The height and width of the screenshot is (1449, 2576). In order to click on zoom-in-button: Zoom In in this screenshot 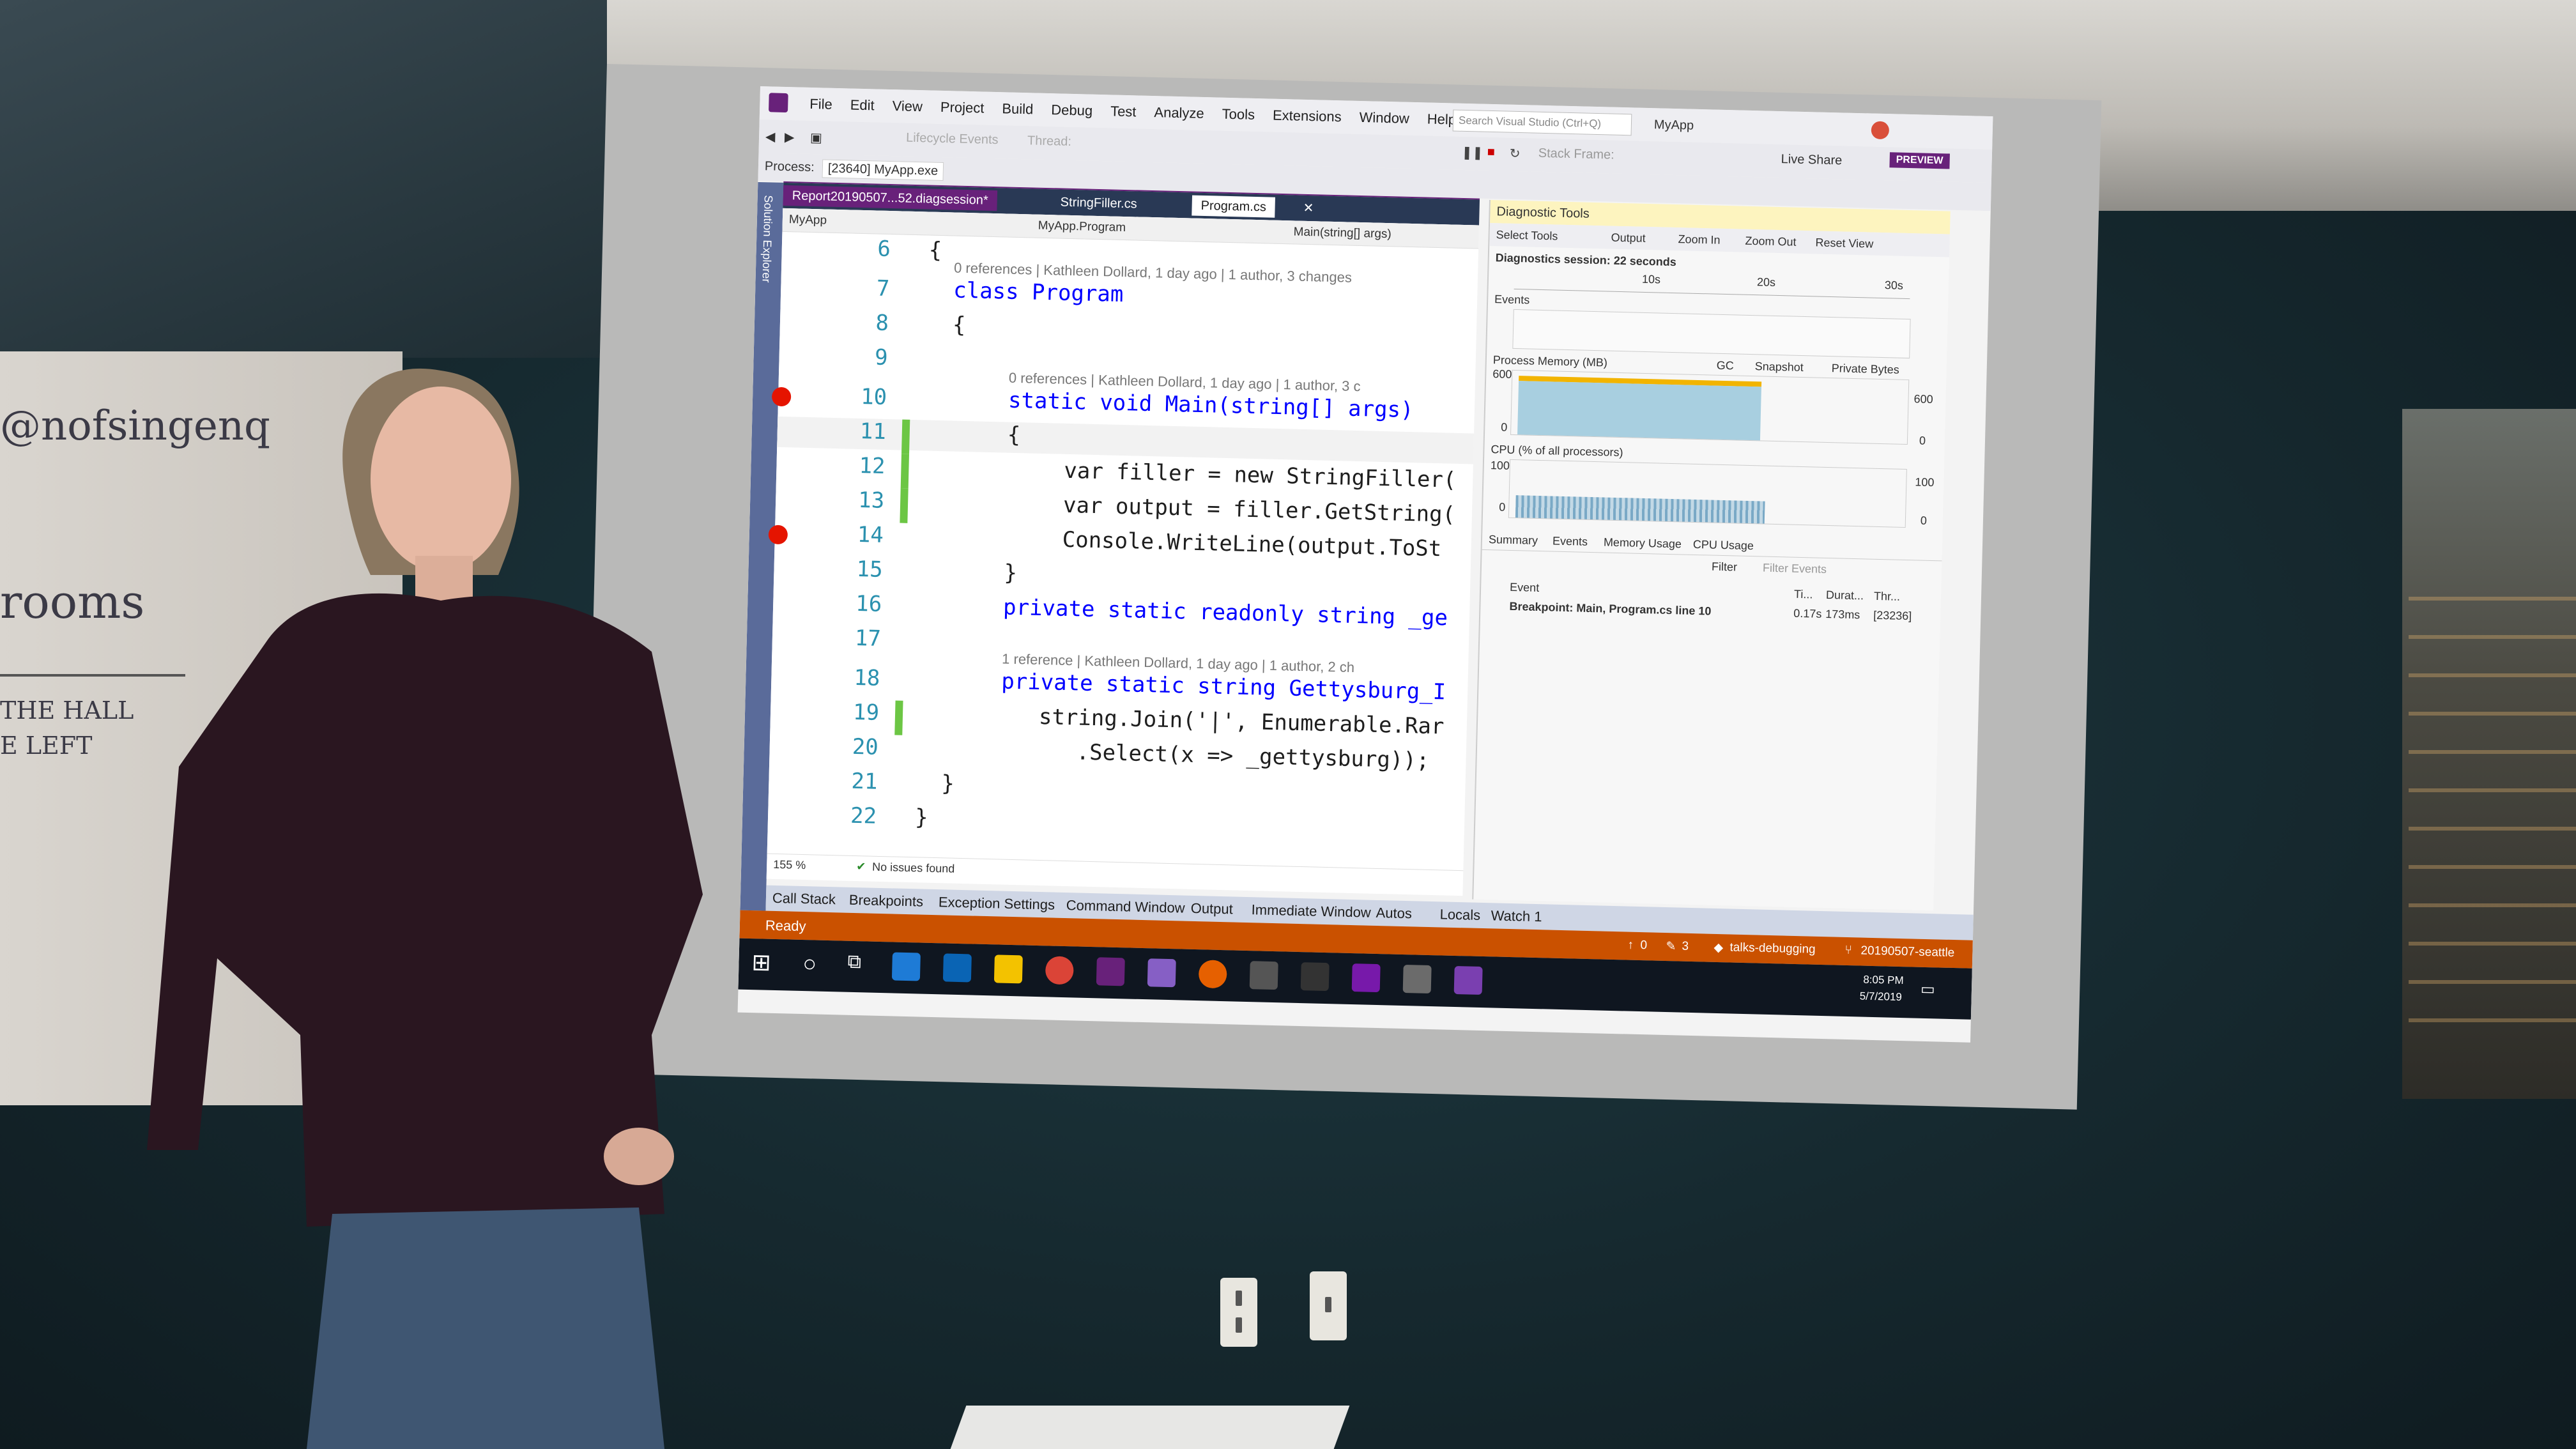, I will do `click(1699, 240)`.